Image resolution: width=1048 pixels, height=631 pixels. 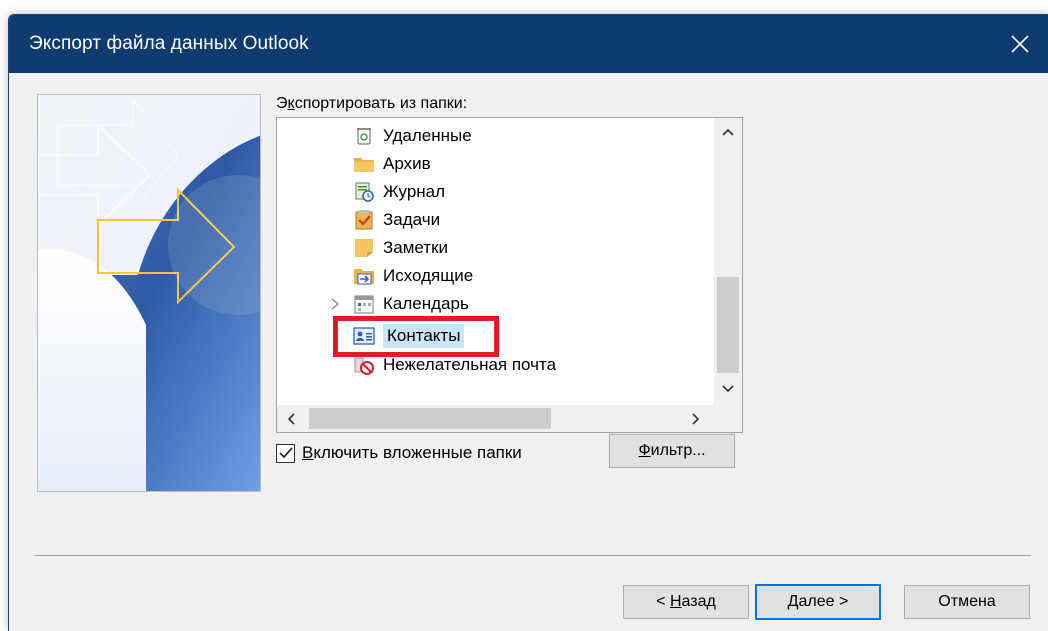 What do you see at coordinates (967, 602) in the screenshot?
I see `cancel-button: Отмена` at bounding box center [967, 602].